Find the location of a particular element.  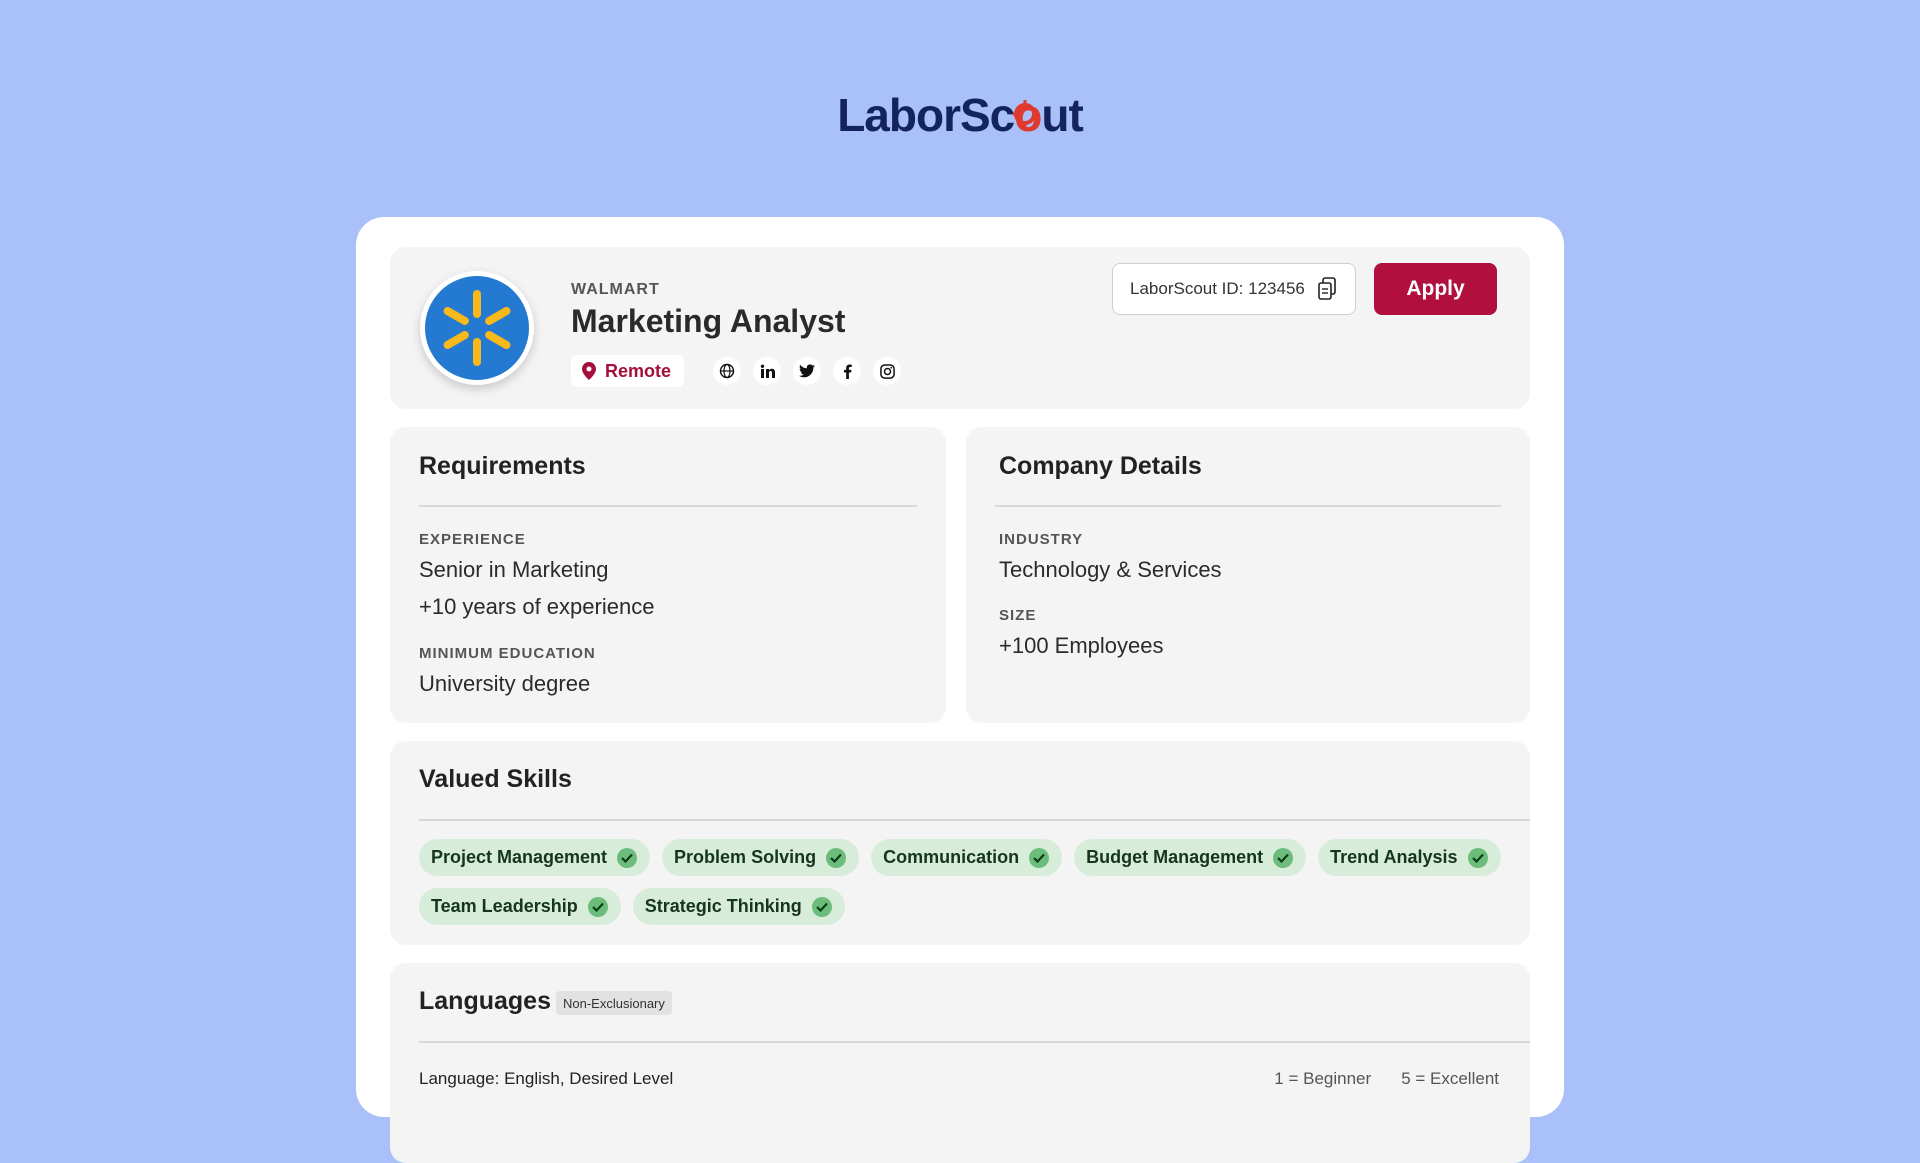

languages-divider is located at coordinates (974, 1042).